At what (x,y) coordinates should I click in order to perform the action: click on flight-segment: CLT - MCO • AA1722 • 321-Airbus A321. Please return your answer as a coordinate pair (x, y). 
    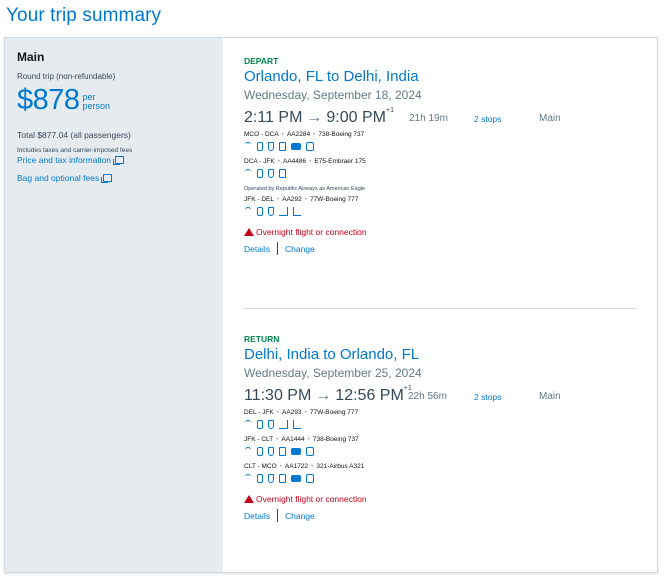
    Looking at the image, I should click on (440, 473).